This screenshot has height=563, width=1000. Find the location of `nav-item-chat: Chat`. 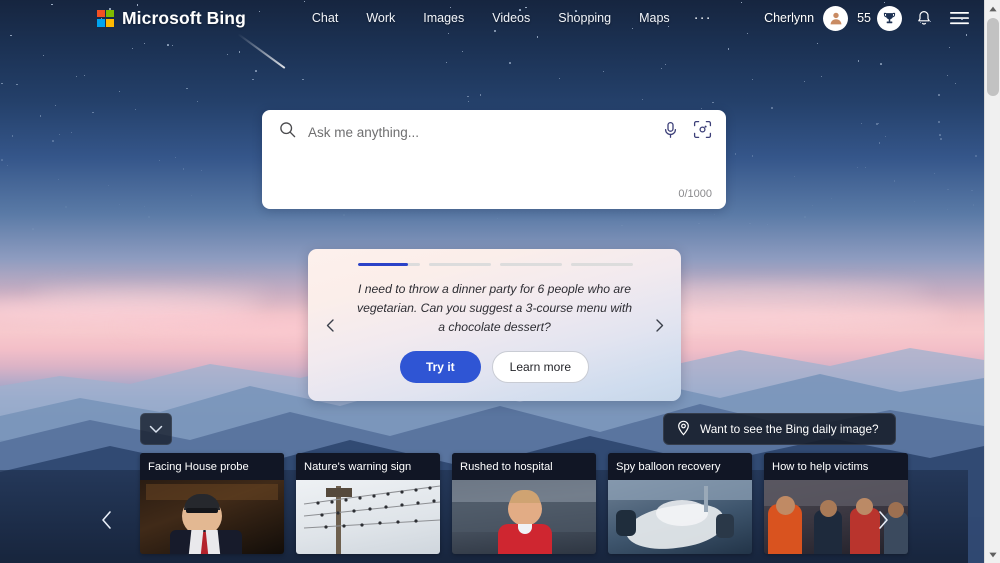

nav-item-chat: Chat is located at coordinates (325, 18).